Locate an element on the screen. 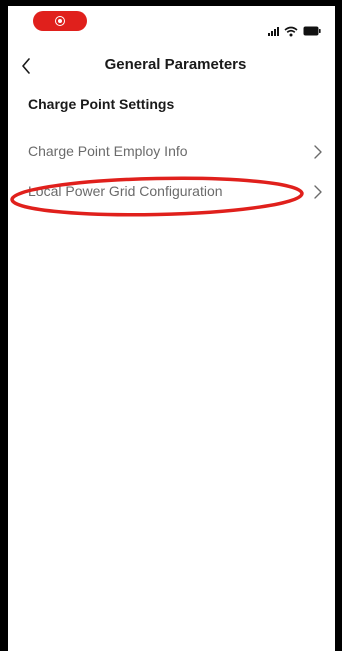  list-item-label: Local Power Grid Configuration is located at coordinates (125, 191).